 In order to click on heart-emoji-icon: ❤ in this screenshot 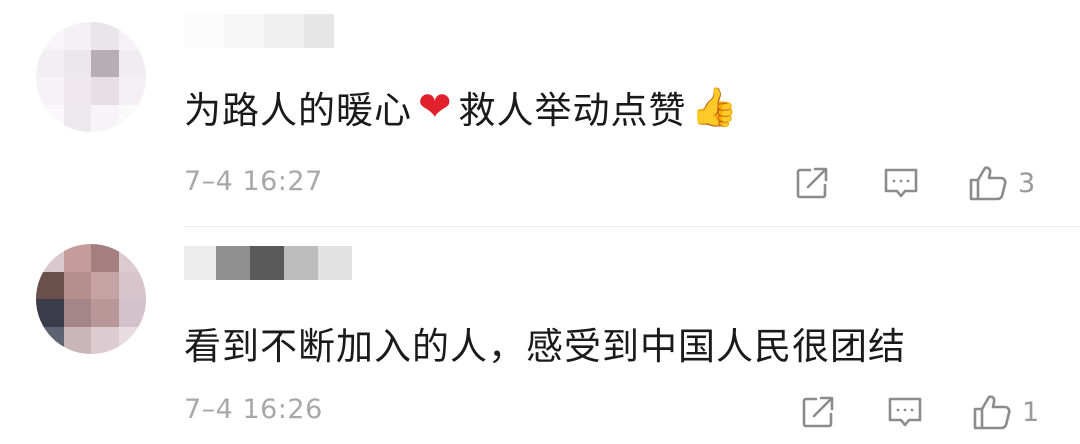, I will do `click(435, 107)`.